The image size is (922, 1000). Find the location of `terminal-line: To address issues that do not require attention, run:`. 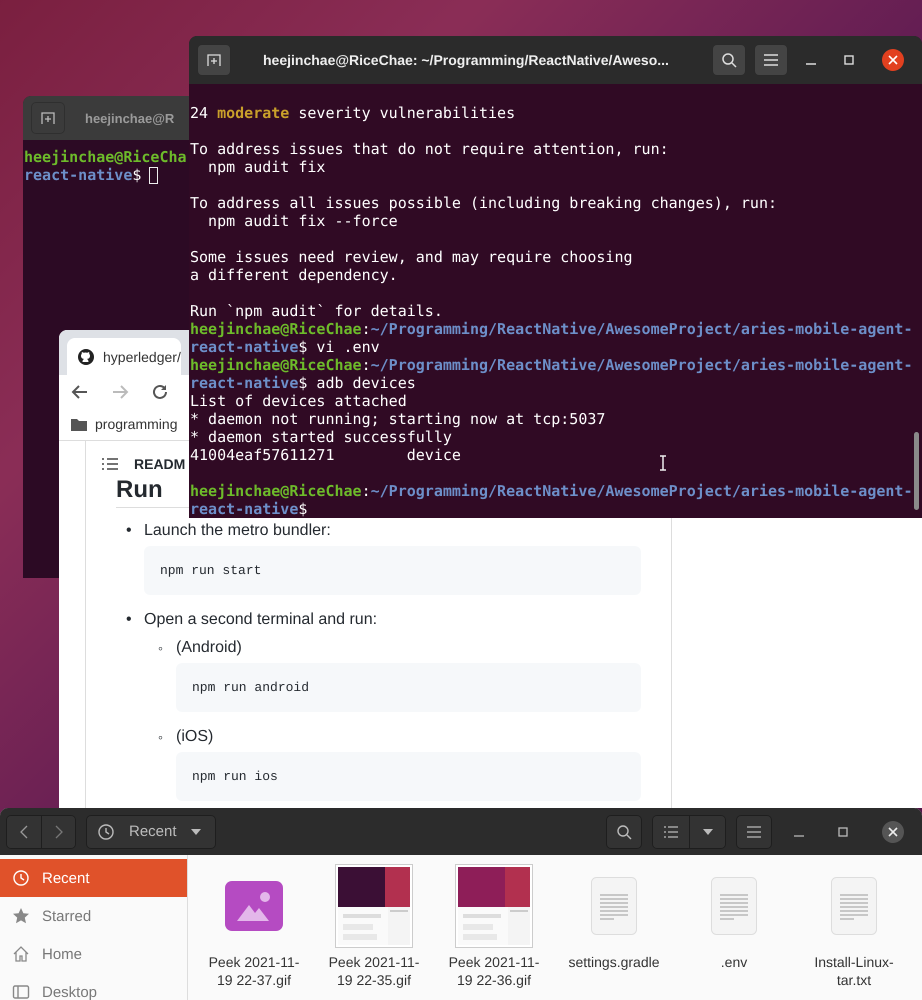

terminal-line: To address issues that do not require attention, run: is located at coordinates (429, 149).